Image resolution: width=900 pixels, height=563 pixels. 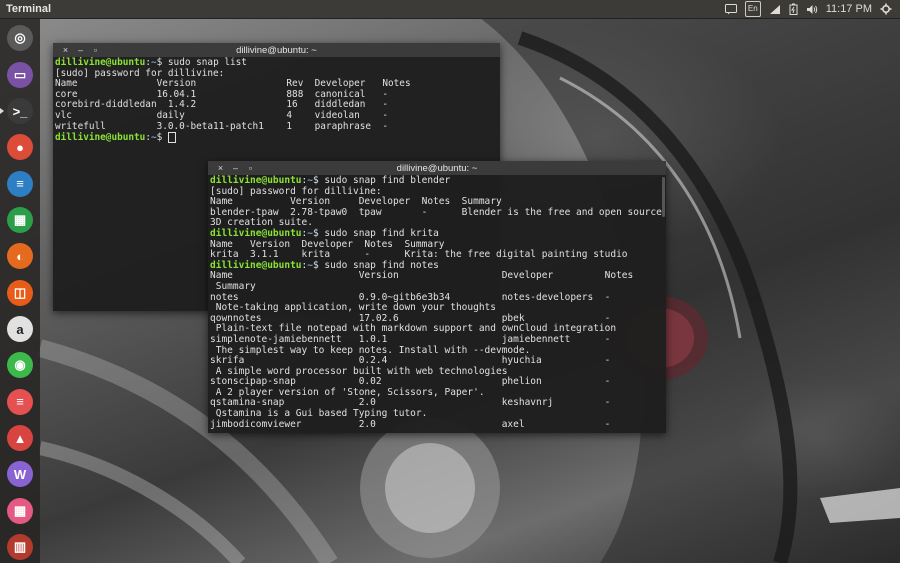 I want to click on software-center-icon: ◫, so click(x=20, y=292).